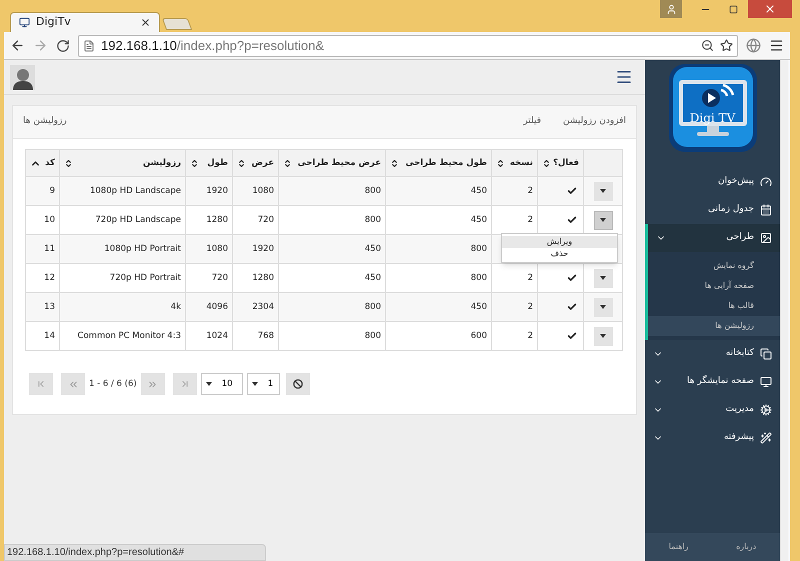 The height and width of the screenshot is (561, 800). I want to click on ban-icon, so click(297, 384).